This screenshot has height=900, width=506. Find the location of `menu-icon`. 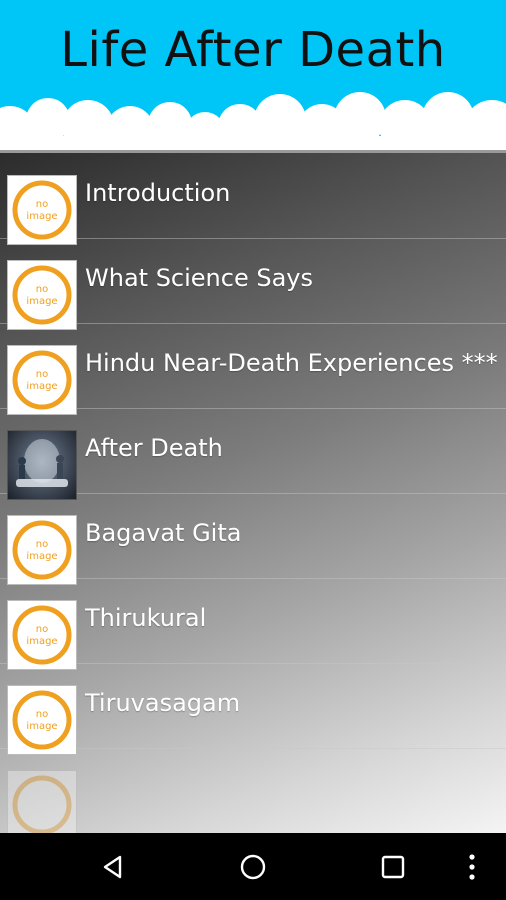

menu-icon is located at coordinates (472, 866).